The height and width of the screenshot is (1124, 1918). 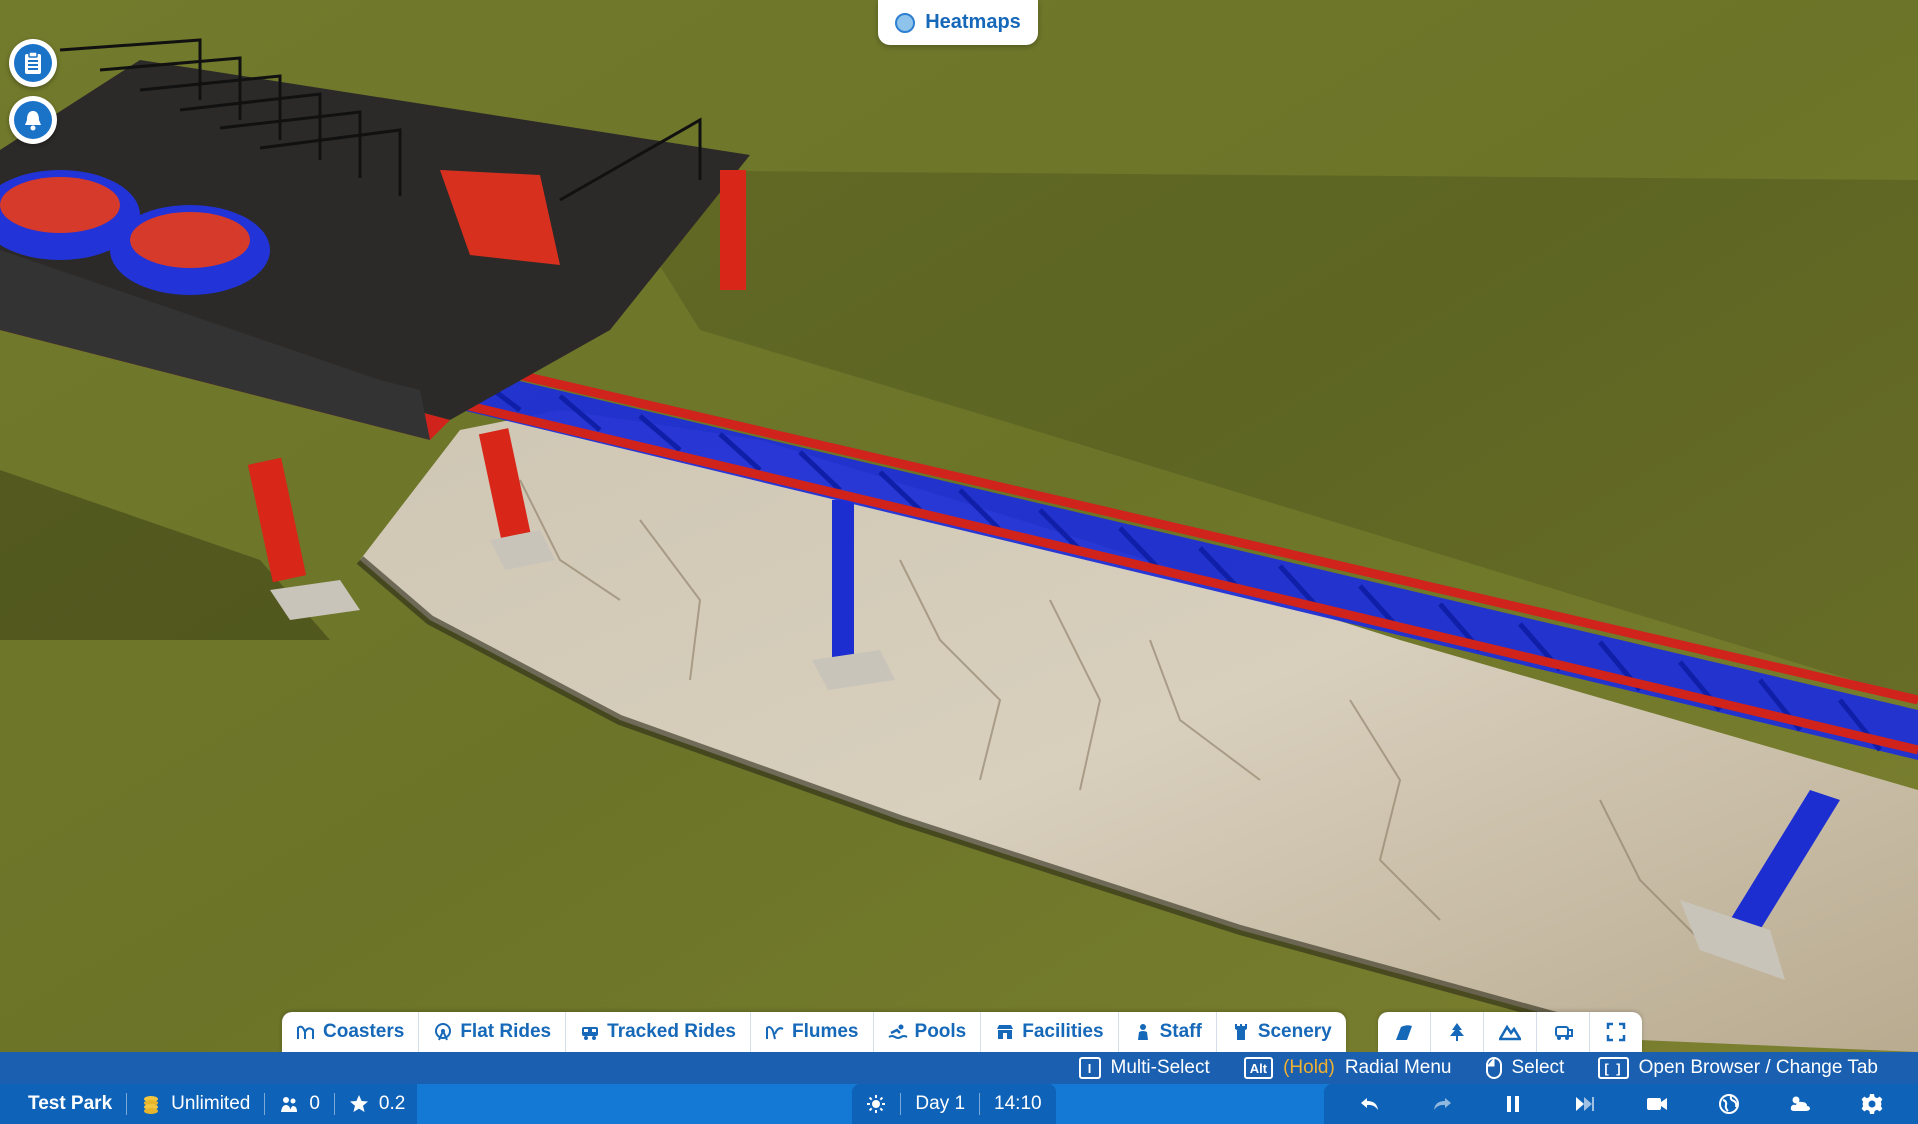 What do you see at coordinates (1758, 1067) in the screenshot?
I see `hint-action: Open Browser / Change Tab` at bounding box center [1758, 1067].